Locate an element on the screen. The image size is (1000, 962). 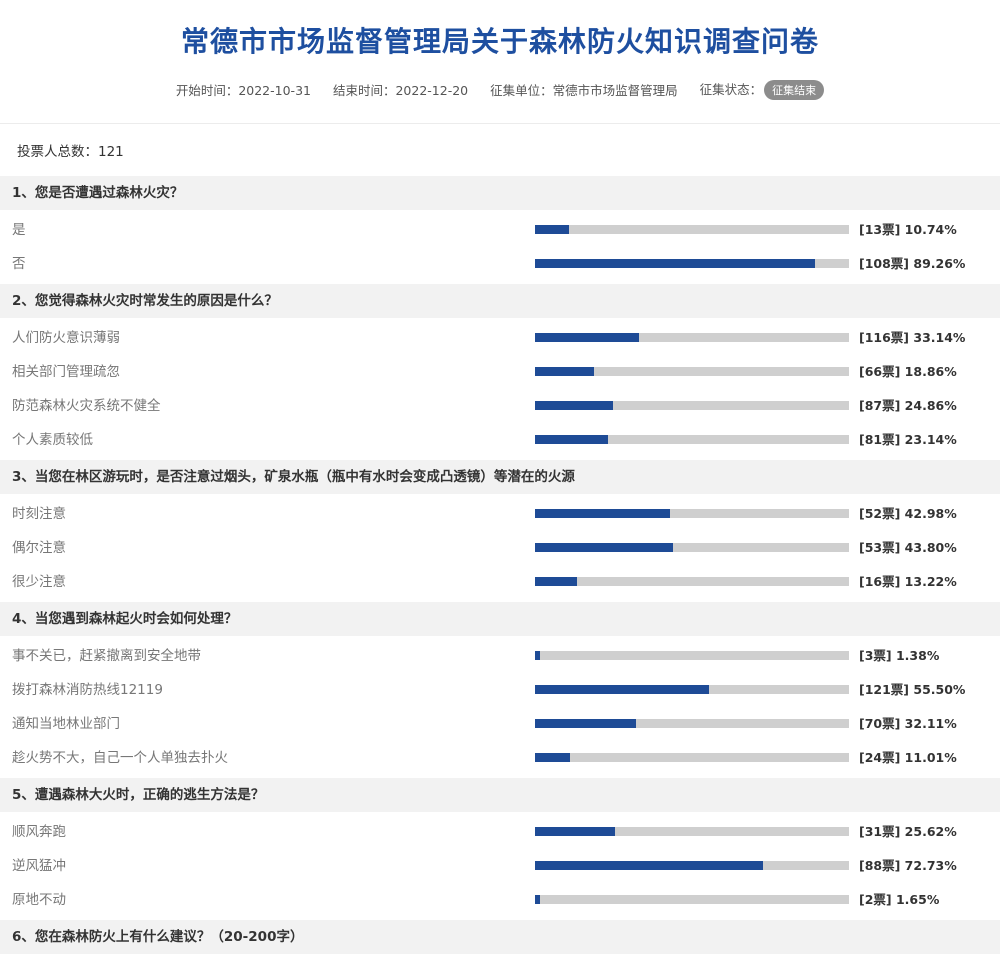
option-row: 防范森林火灾系统不健全 [87票] 24.86% is located at coordinates (500, 406).